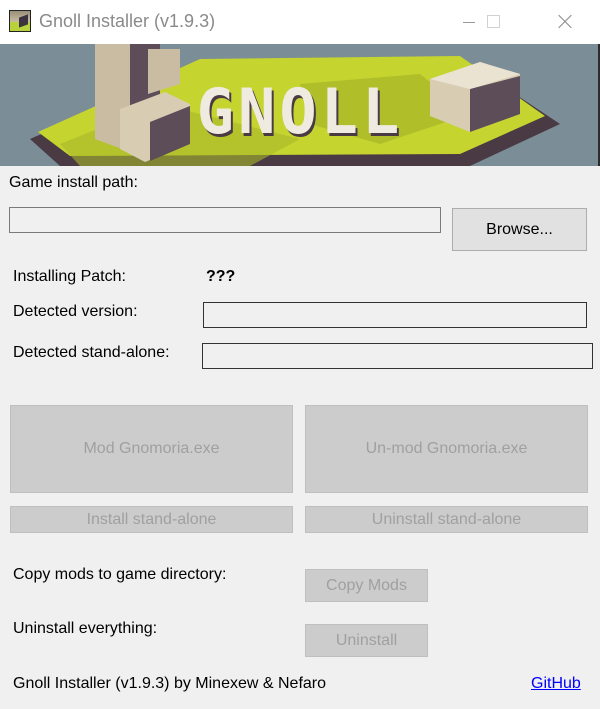 The width and height of the screenshot is (600, 709). What do you see at coordinates (446, 449) in the screenshot?
I see `unmod-gnomoria-button: Un-mod Gnomoria.exe` at bounding box center [446, 449].